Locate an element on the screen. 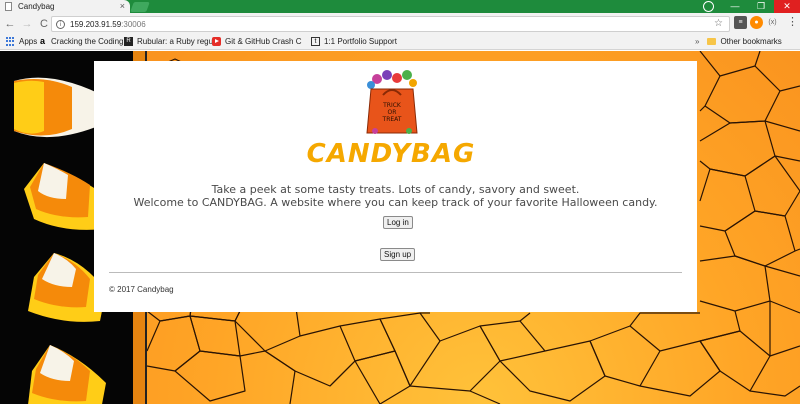 The image size is (800, 404). bookmark-label: 1:1 Portfolio Support is located at coordinates (360, 41).